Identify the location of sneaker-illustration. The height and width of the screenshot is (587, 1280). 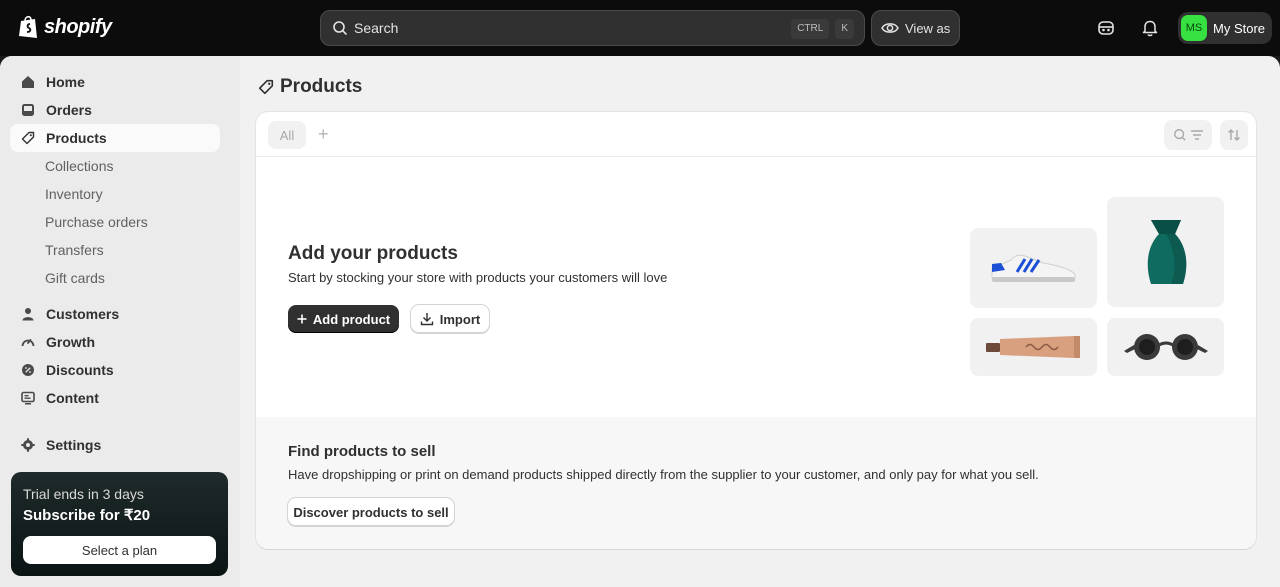
(1033, 268).